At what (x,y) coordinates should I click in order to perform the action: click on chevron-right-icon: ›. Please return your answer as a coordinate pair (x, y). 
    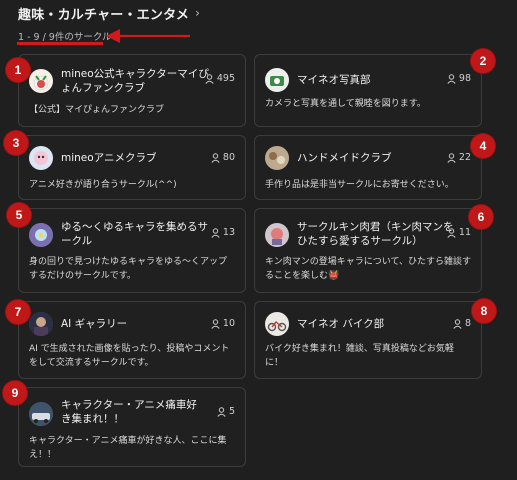
    Looking at the image, I should click on (197, 13).